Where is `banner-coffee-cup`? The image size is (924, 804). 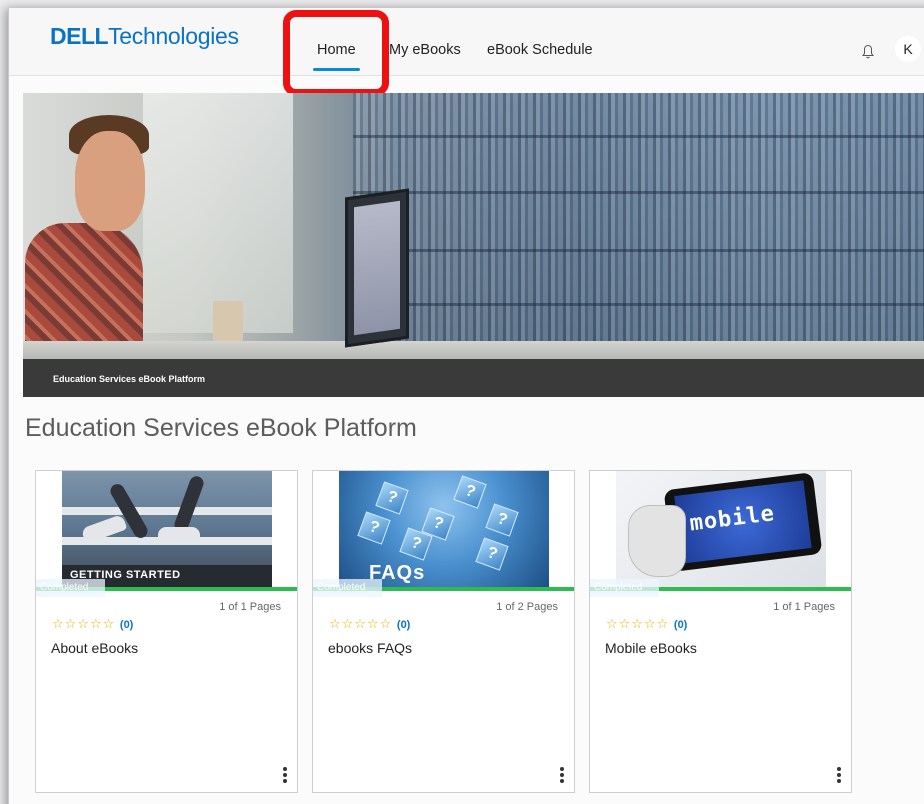
banner-coffee-cup is located at coordinates (228, 322).